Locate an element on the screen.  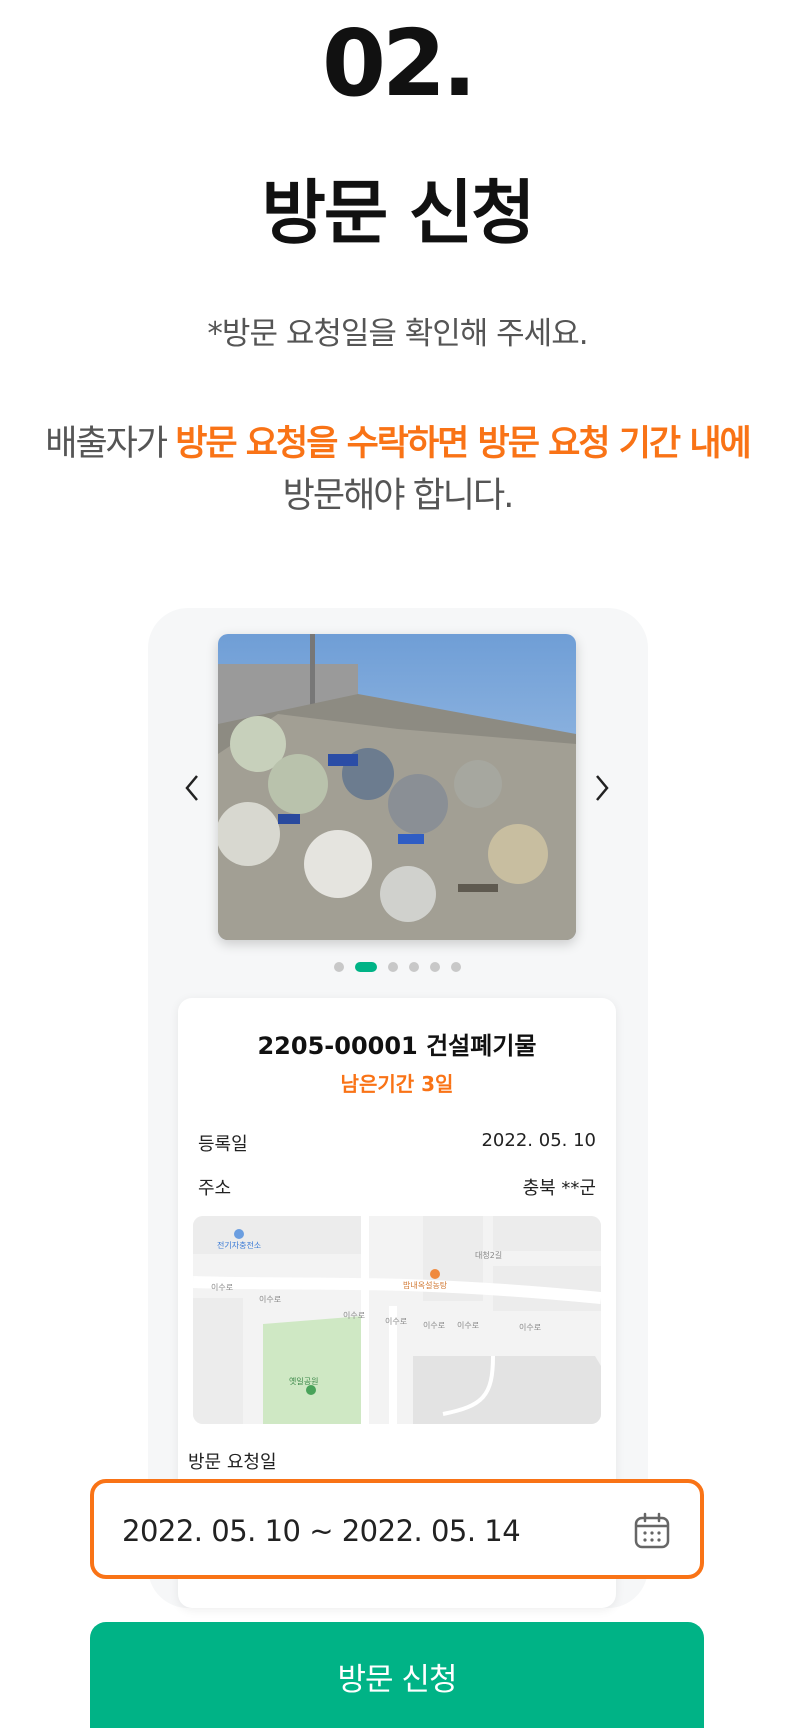
registered-date-value: 2022. 05. 10 is located at coordinates (538, 1140).